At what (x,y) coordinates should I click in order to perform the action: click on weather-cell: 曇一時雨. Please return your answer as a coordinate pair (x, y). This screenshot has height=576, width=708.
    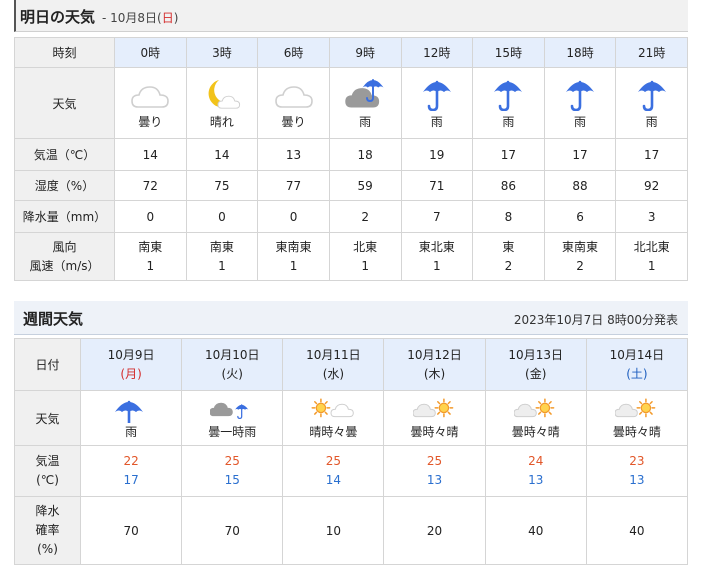
    Looking at the image, I should click on (232, 418).